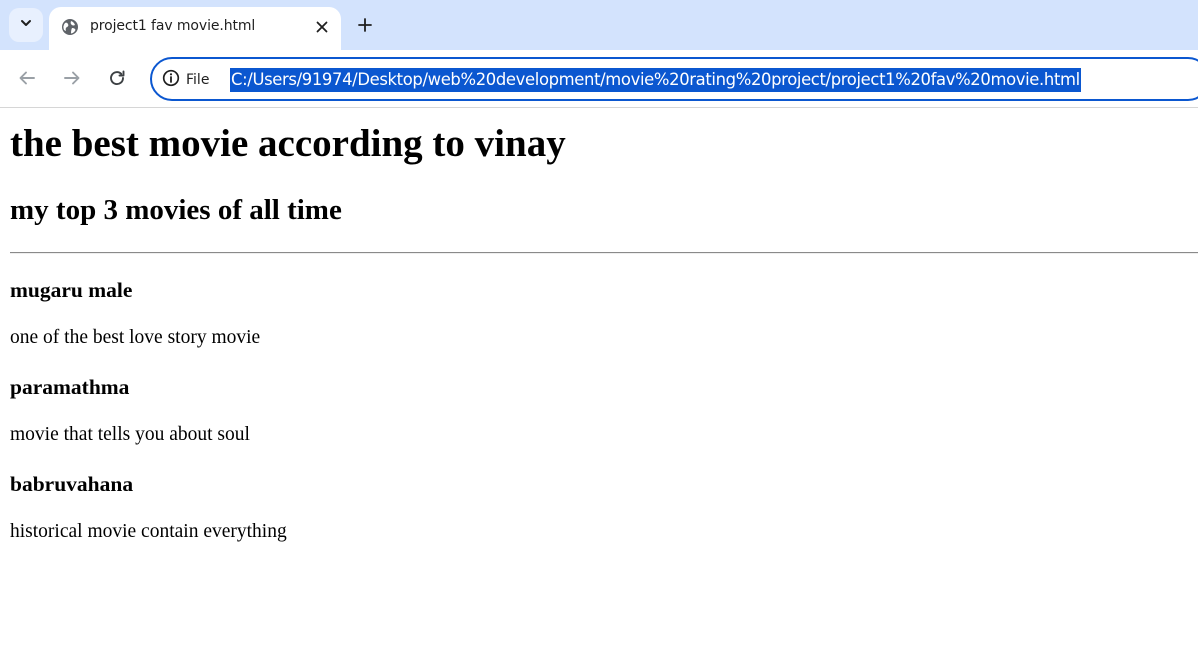 The image size is (1198, 662). I want to click on forward-arrow-icon, so click(72, 78).